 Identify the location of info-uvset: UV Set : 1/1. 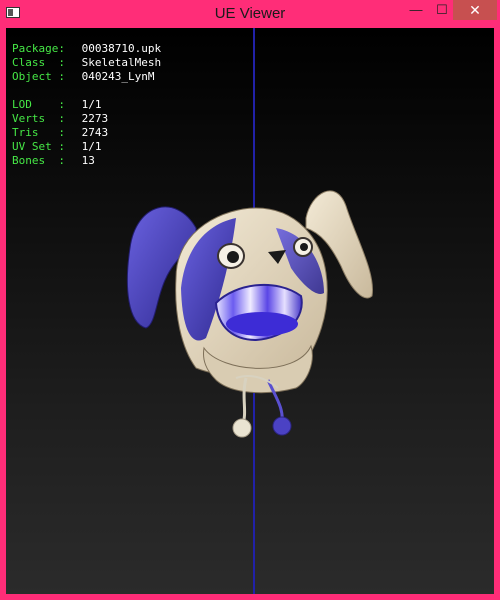
(86, 147).